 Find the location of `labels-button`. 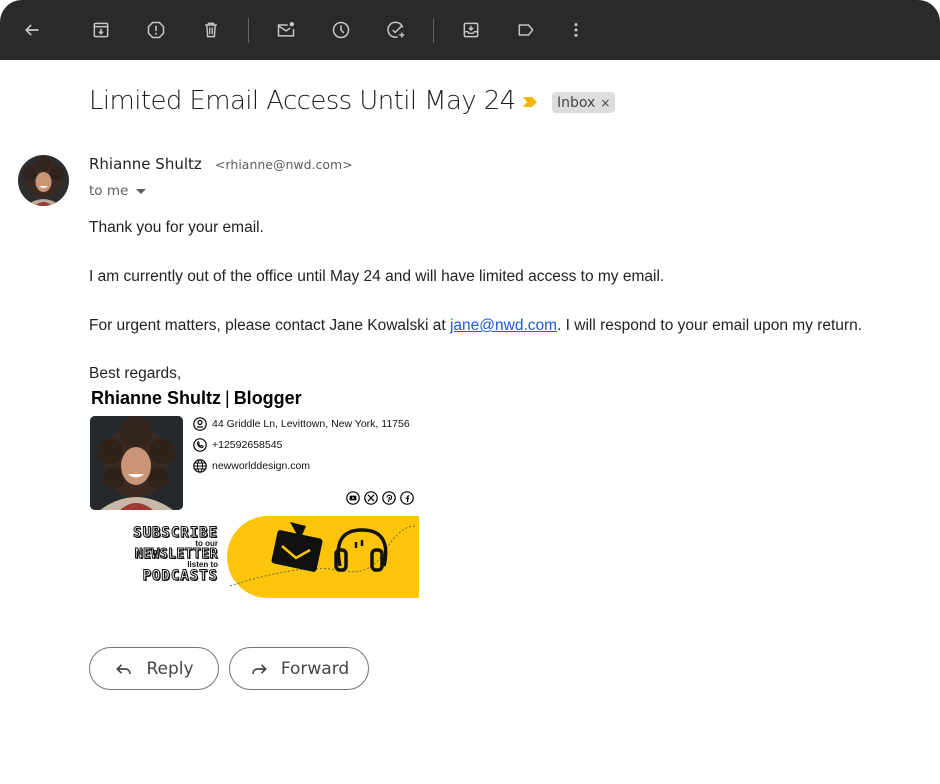

labels-button is located at coordinates (526, 30).